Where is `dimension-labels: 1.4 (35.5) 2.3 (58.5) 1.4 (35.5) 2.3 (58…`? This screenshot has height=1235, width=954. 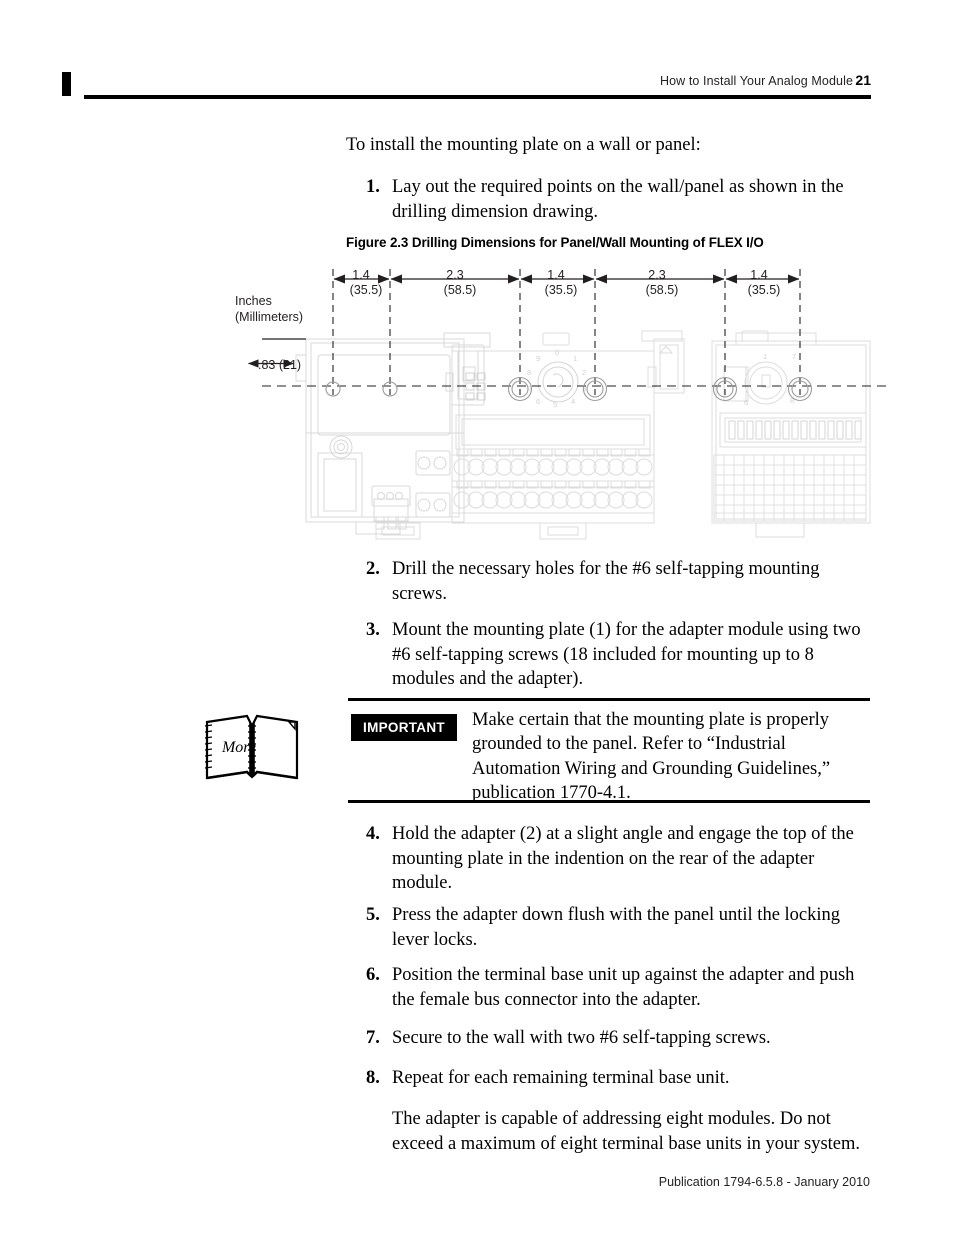
dimension-labels: 1.4 (35.5) 2.3 (58.5) 1.4 (35.5) 2.3 (58… is located at coordinates (565, 282).